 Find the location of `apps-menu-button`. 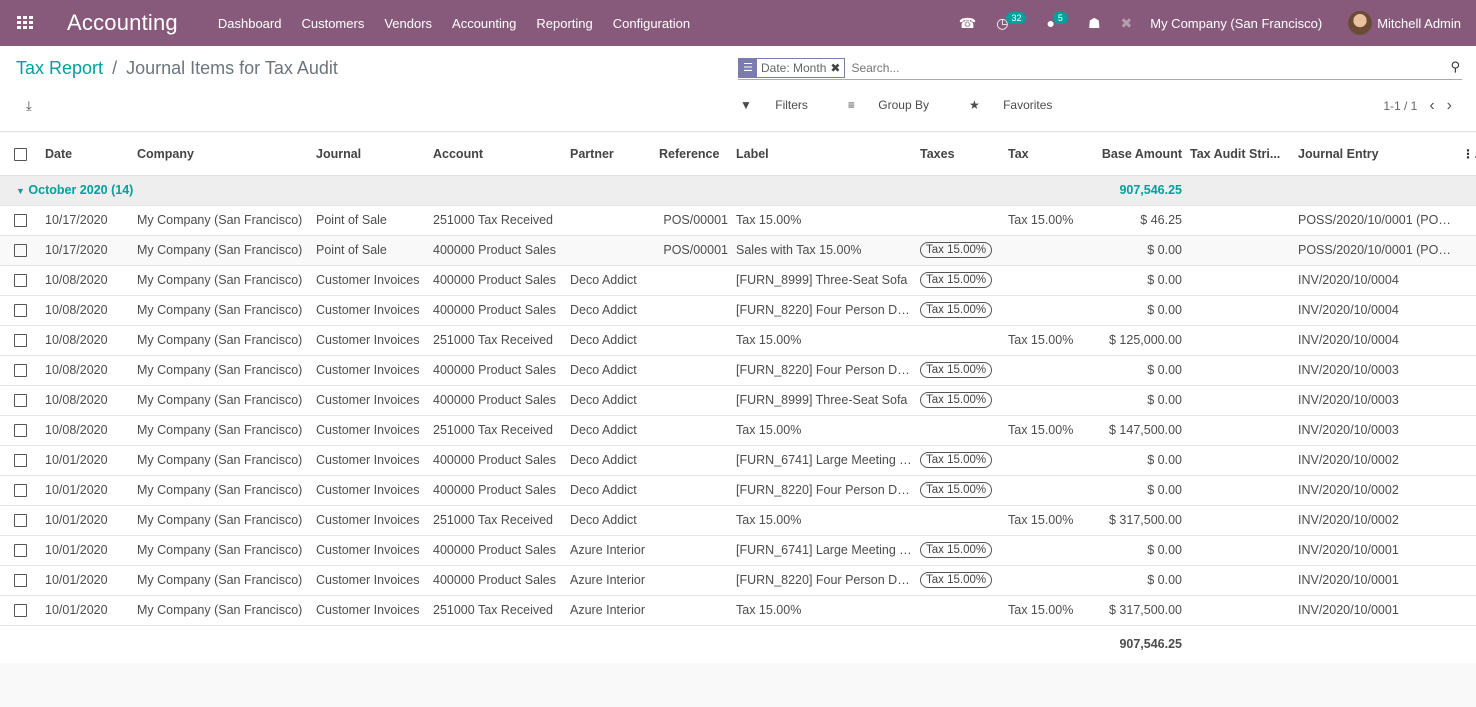

apps-menu-button is located at coordinates (25, 23).